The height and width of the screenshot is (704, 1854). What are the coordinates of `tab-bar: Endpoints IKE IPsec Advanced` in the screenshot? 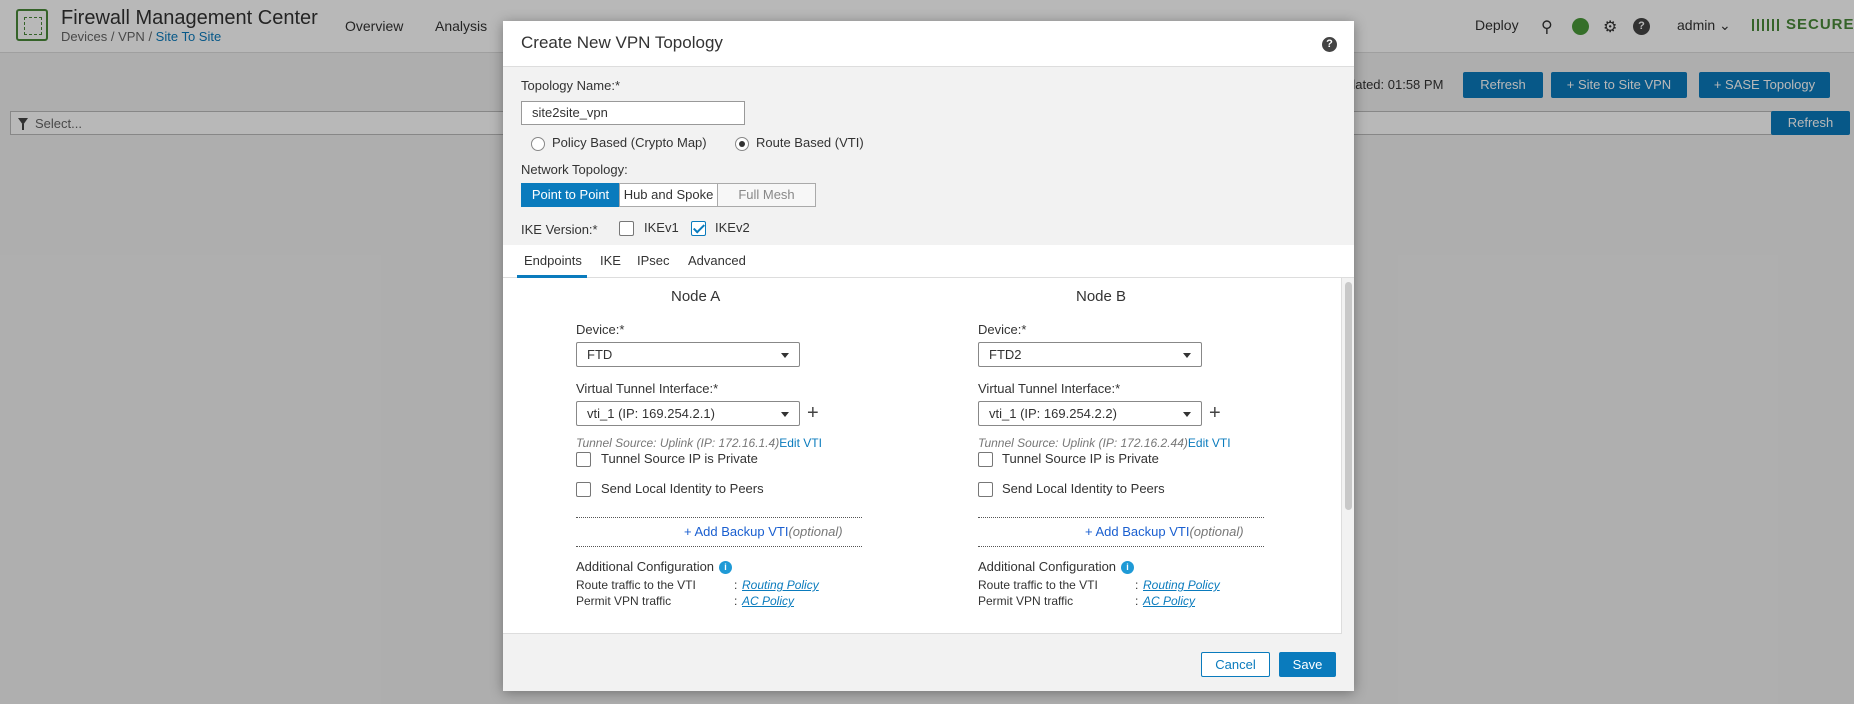 It's located at (928, 261).